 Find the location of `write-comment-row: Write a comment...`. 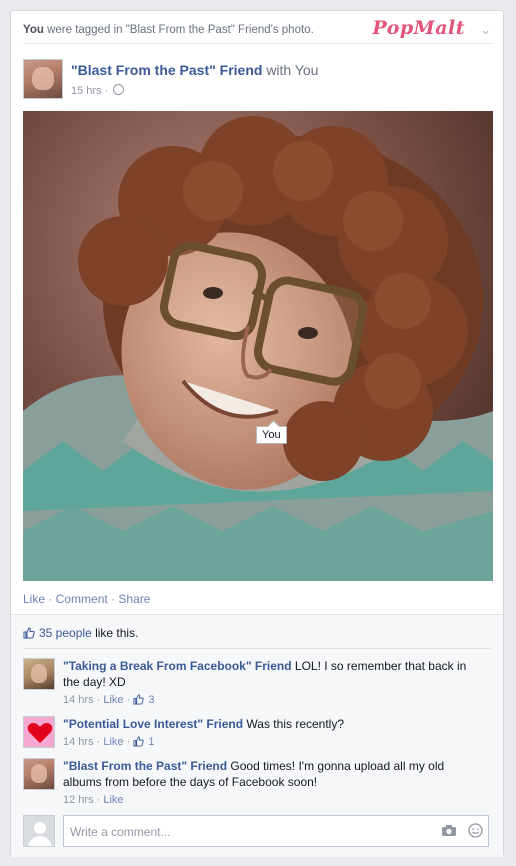

write-comment-row: Write a comment... is located at coordinates (257, 832).